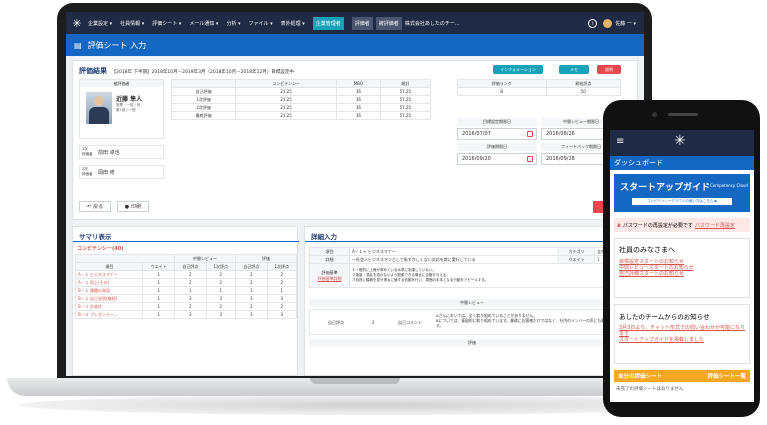  What do you see at coordinates (410, 322) in the screenshot?
I see `self-comment-label: 自己コメント` at bounding box center [410, 322].